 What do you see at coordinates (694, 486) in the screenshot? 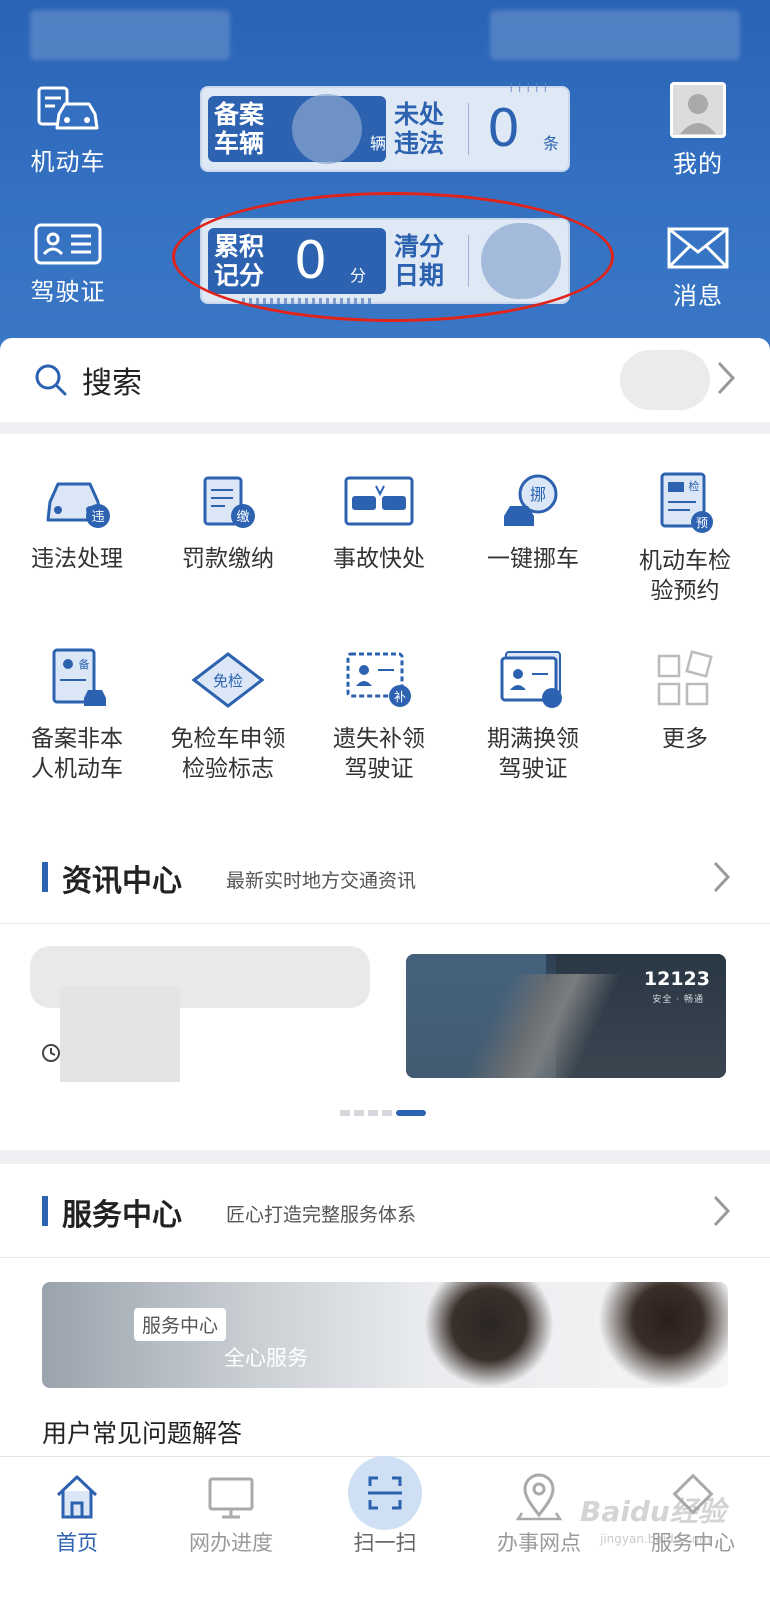
I see `svg-text: 检` at bounding box center [694, 486].